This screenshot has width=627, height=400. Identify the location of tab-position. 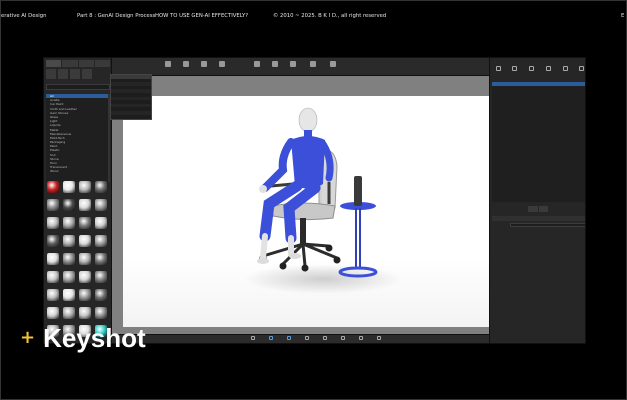
(543, 209).